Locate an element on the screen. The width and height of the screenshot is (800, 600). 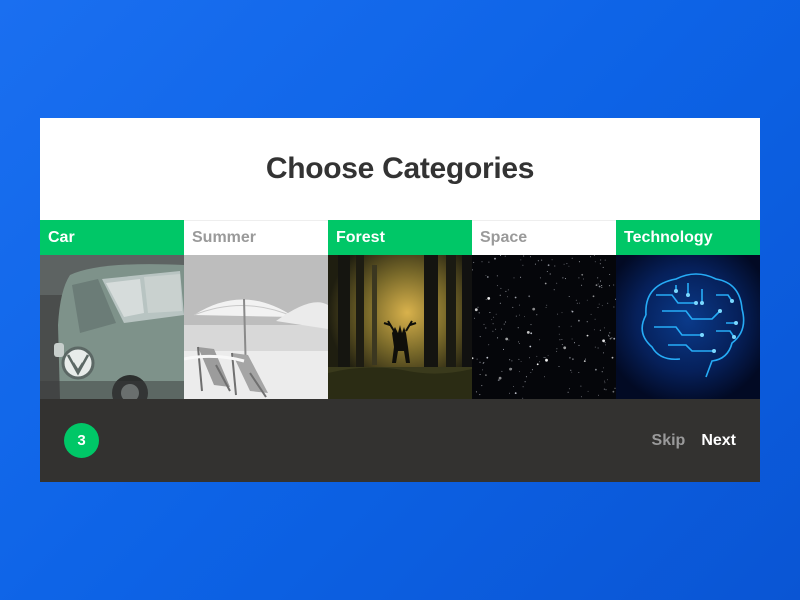
card-footer: 3 Skip Next is located at coordinates (400, 440).